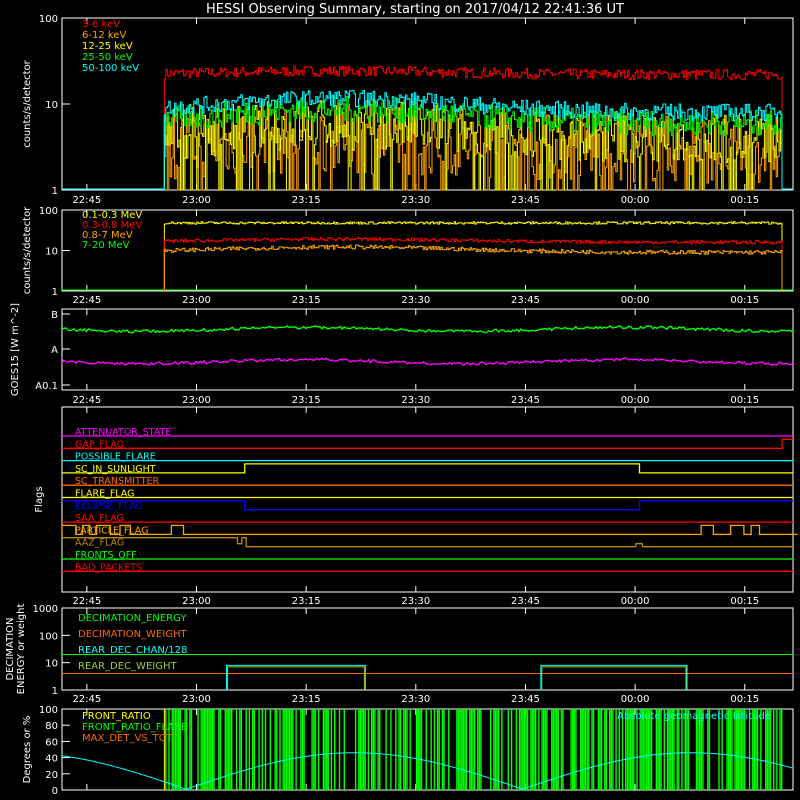 Image resolution: width=800 pixels, height=800 pixels. What do you see at coordinates (46, 386) in the screenshot?
I see `y-tick-label: A0.1` at bounding box center [46, 386].